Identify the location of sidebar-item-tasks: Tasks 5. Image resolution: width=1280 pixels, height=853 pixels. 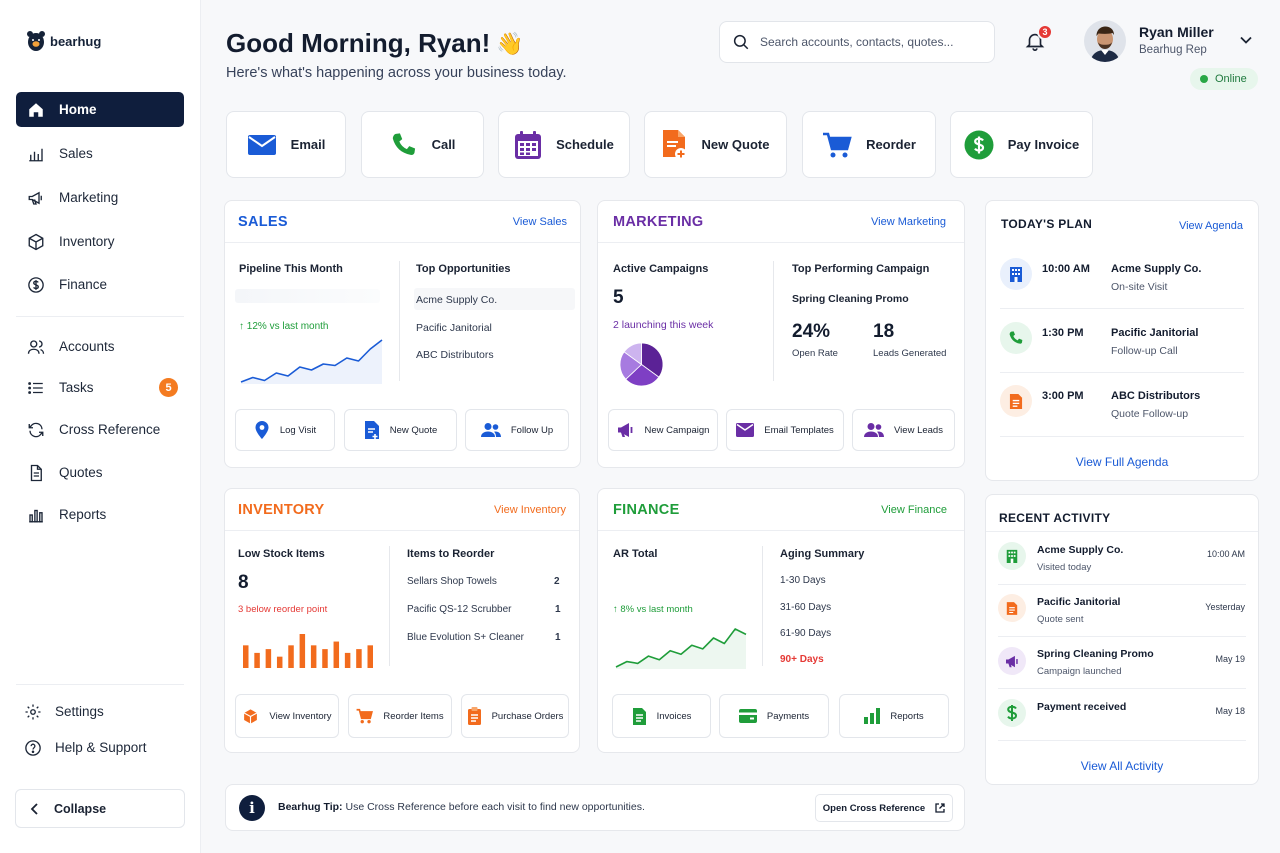
(100, 387).